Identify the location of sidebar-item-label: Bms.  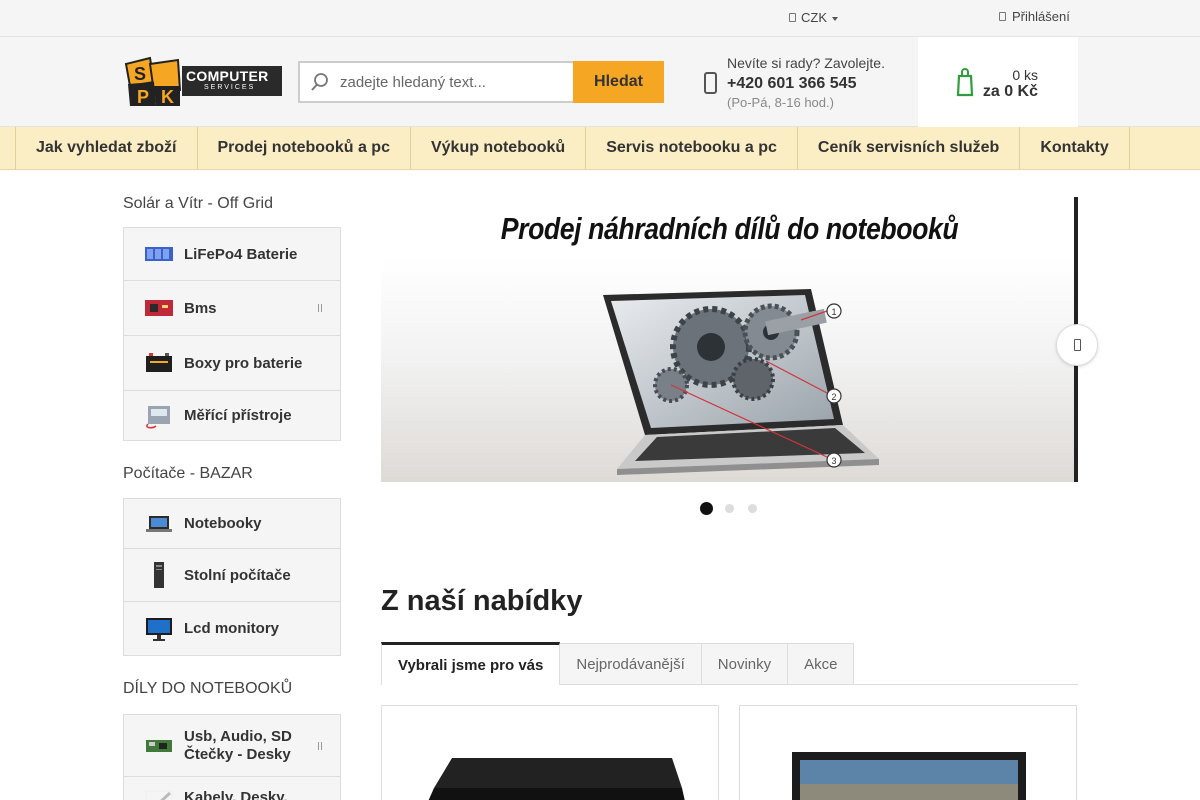
(200, 308).